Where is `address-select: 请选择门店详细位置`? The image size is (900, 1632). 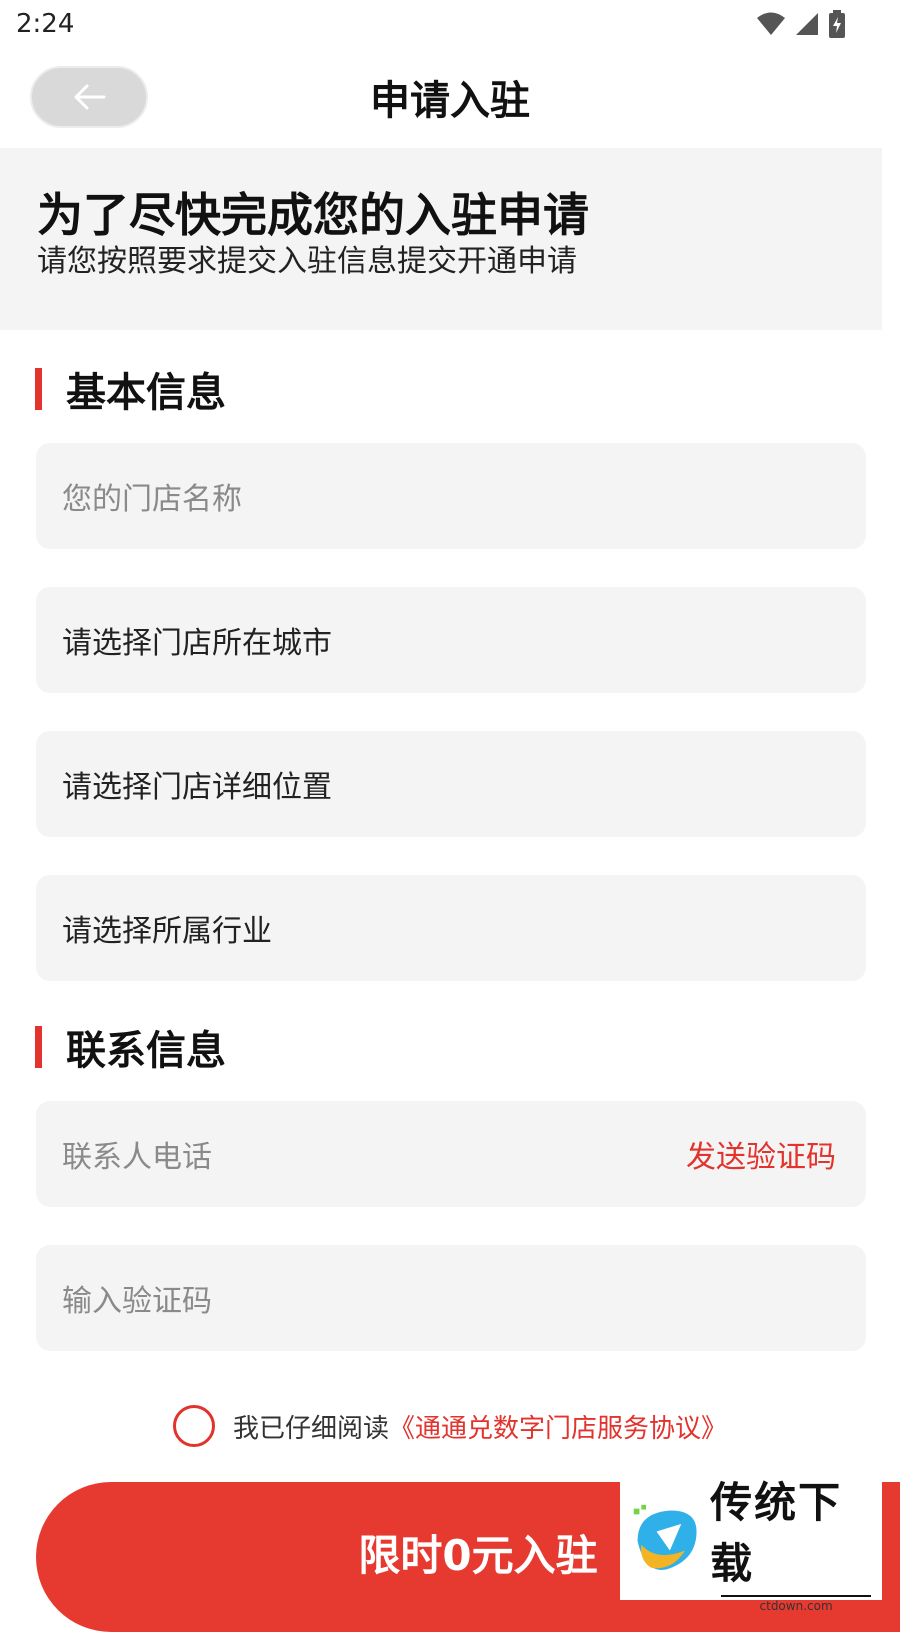
address-select: 请选择门店详细位置 is located at coordinates (451, 784).